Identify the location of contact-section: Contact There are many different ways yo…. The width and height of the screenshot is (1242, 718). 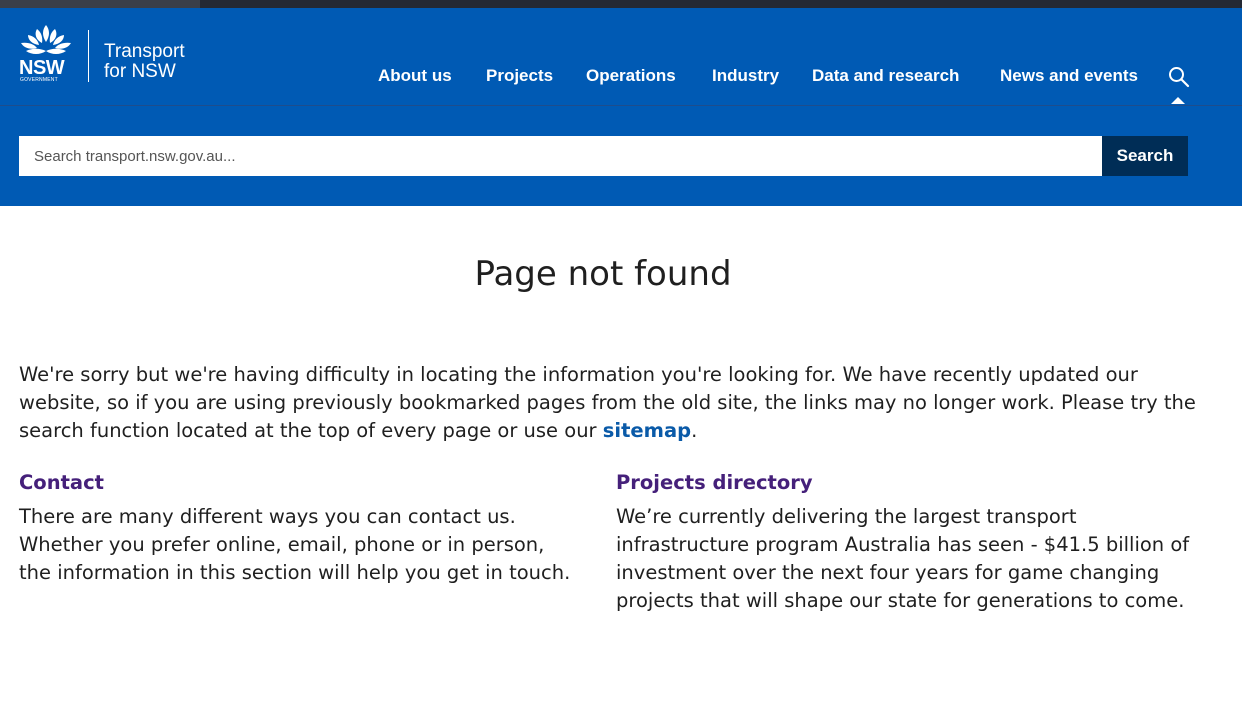
(299, 528).